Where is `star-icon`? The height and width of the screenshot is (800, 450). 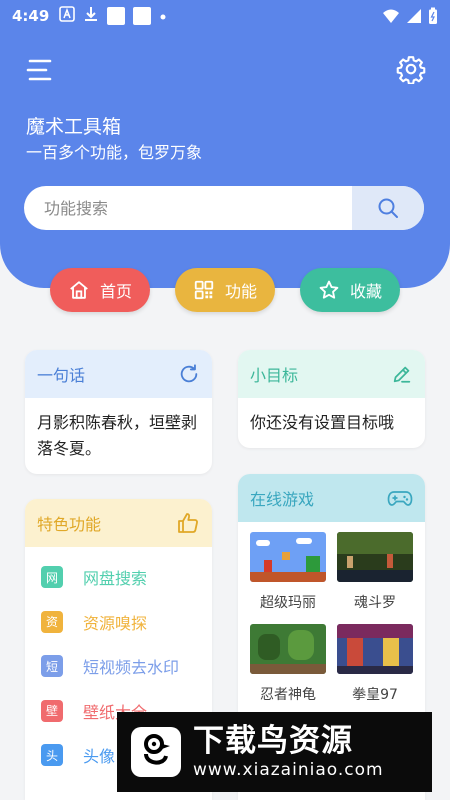 star-icon is located at coordinates (329, 289).